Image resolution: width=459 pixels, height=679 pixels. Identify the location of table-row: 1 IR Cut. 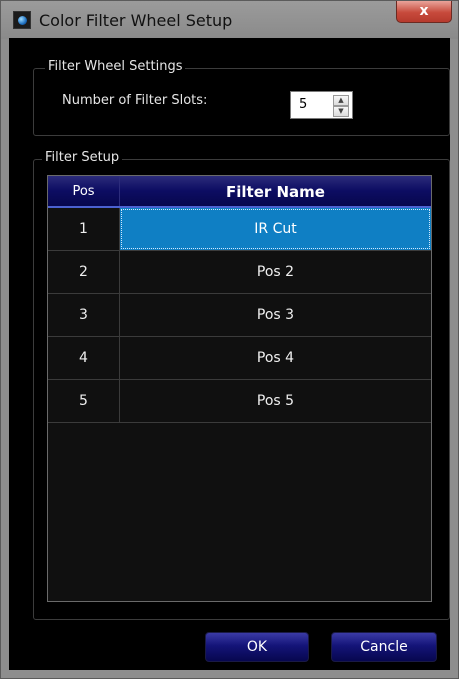
(239, 229).